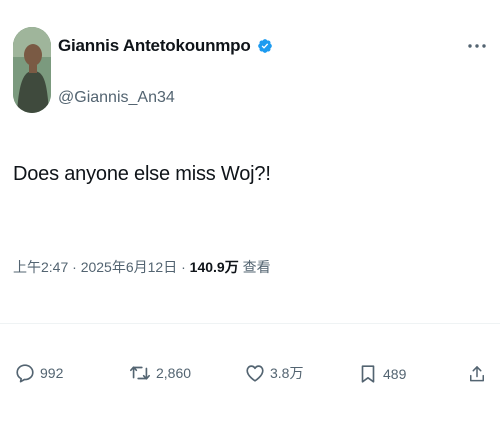  What do you see at coordinates (129, 267) in the screenshot?
I see `tweet-date: 2025年6月12日` at bounding box center [129, 267].